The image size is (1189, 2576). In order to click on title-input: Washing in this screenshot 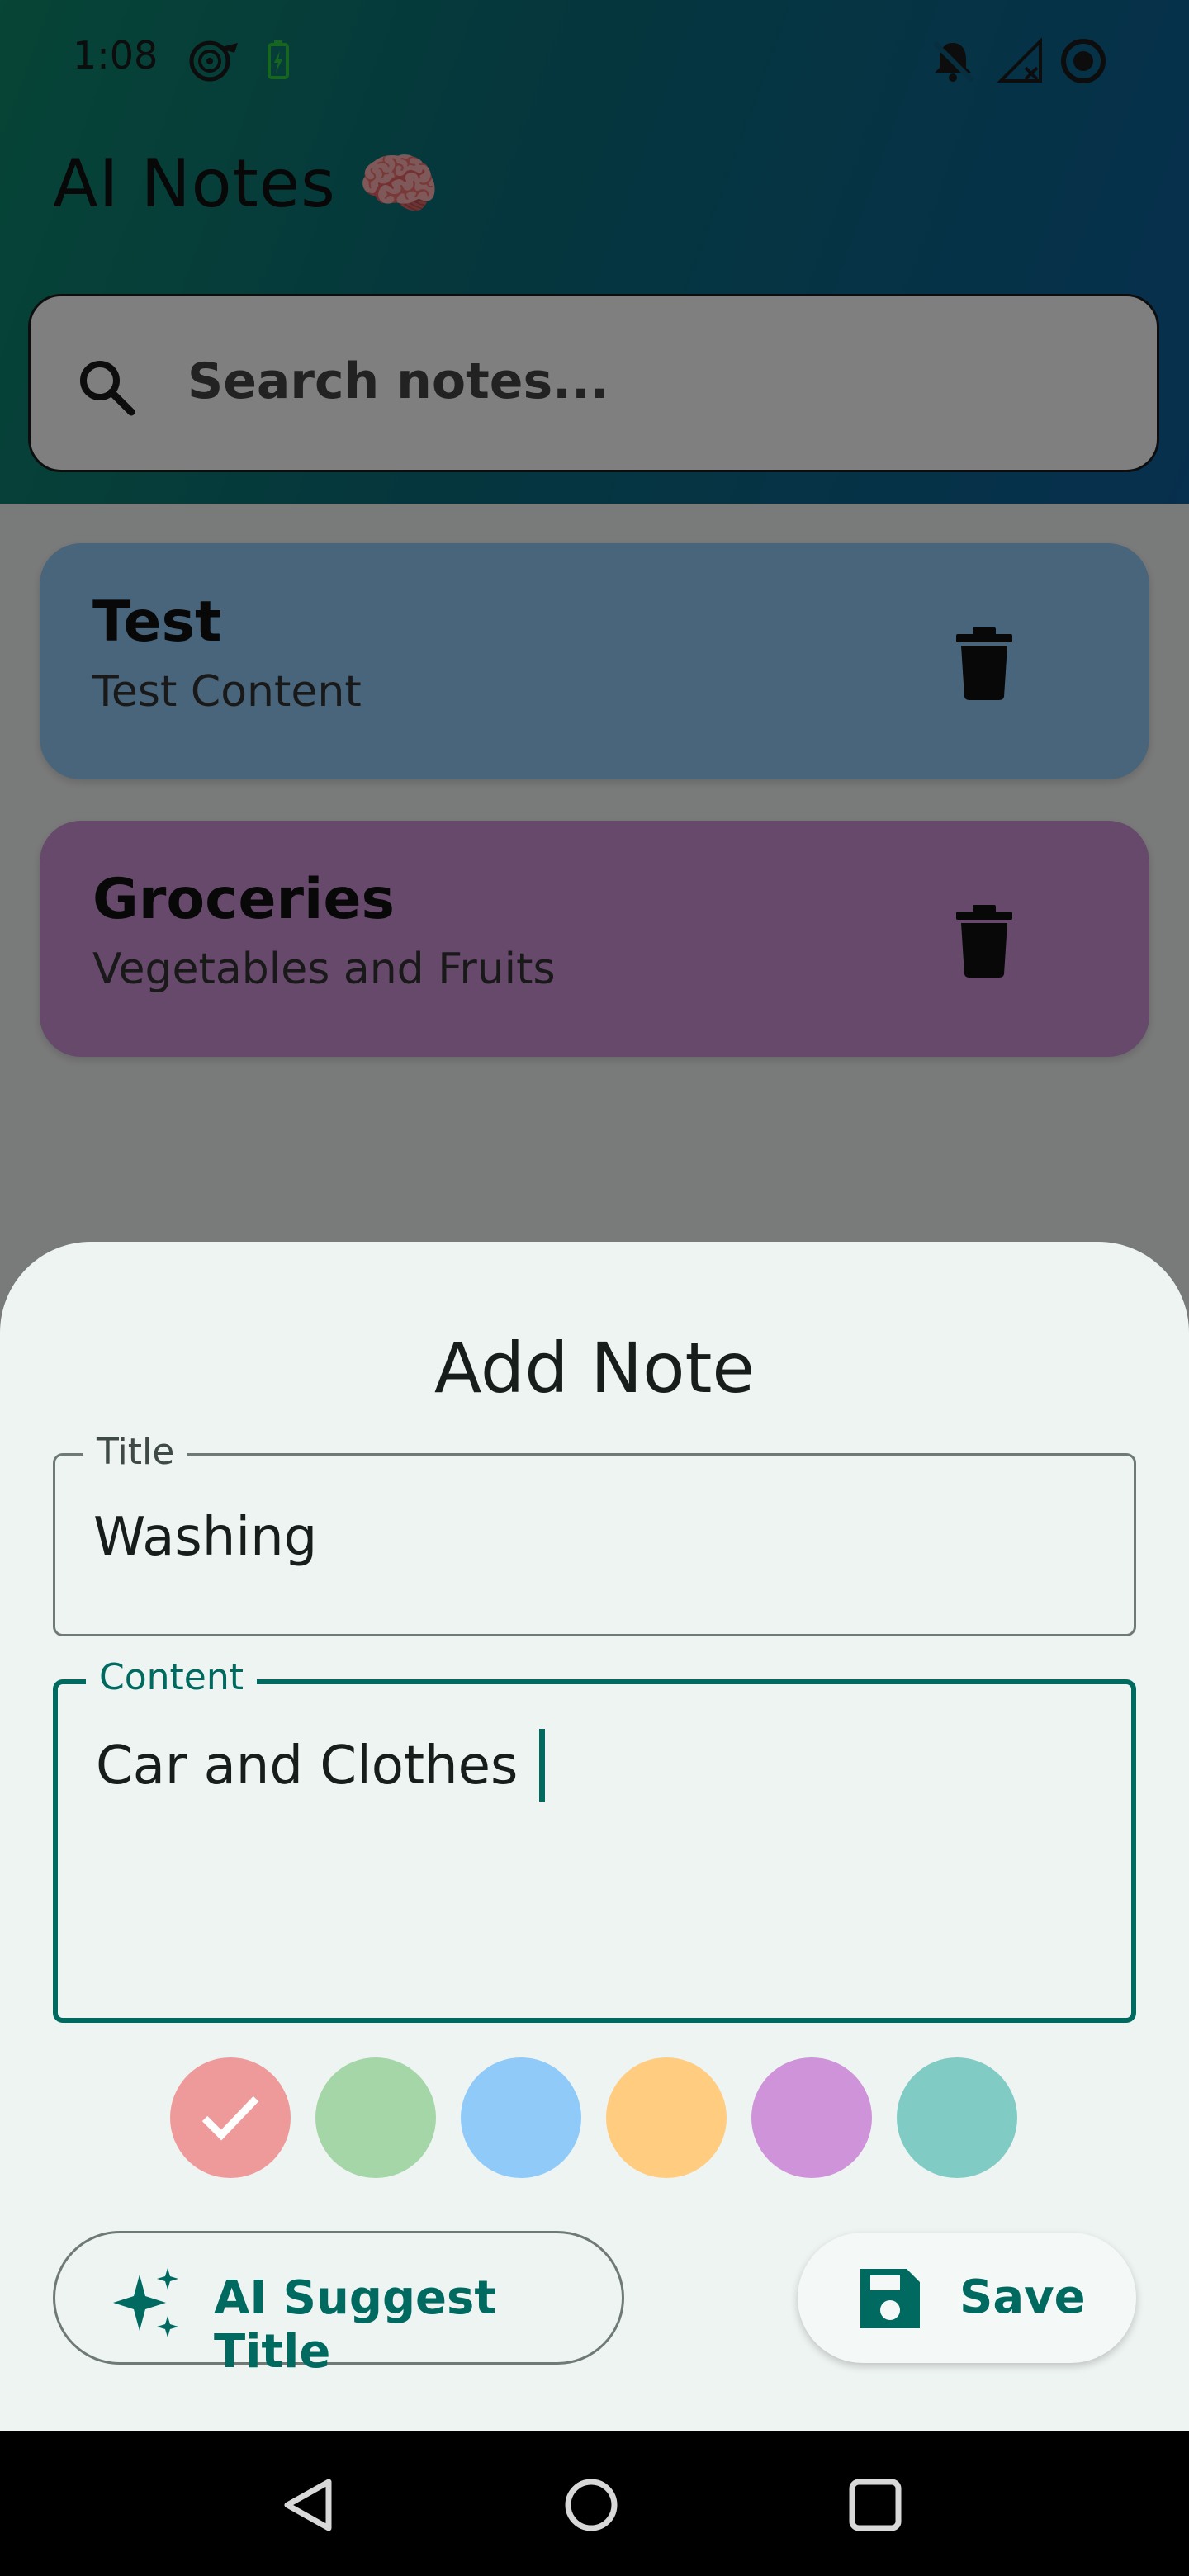, I will do `click(205, 1537)`.